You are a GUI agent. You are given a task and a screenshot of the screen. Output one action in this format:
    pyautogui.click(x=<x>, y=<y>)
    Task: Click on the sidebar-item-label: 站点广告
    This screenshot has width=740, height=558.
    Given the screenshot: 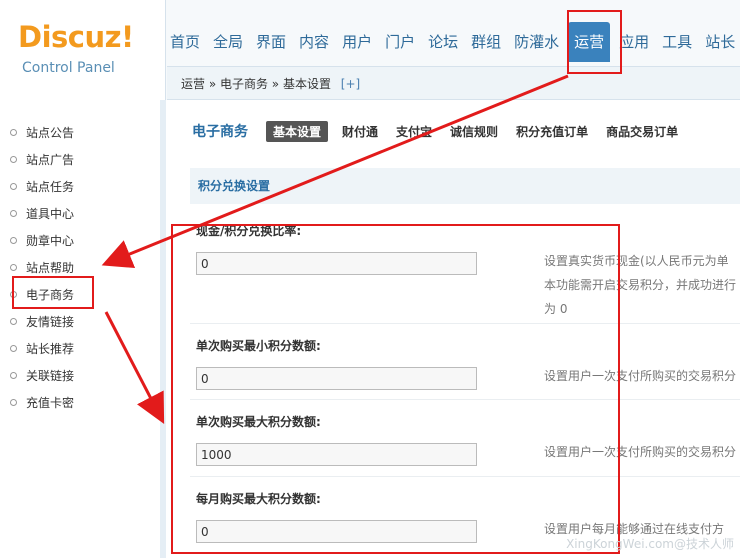 What is the action you would take?
    pyautogui.click(x=50, y=159)
    